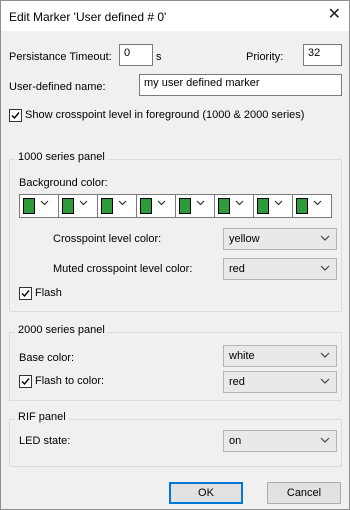 This screenshot has height=510, width=350. I want to click on led-state-value: on, so click(235, 441).